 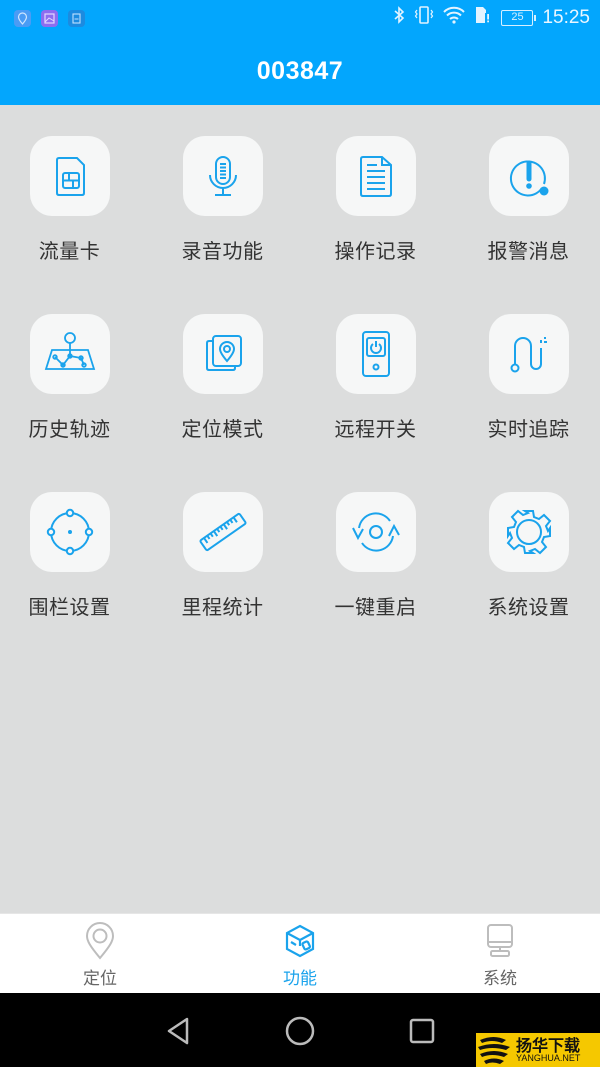 I want to click on function-label: 里程统计, so click(x=222, y=607).